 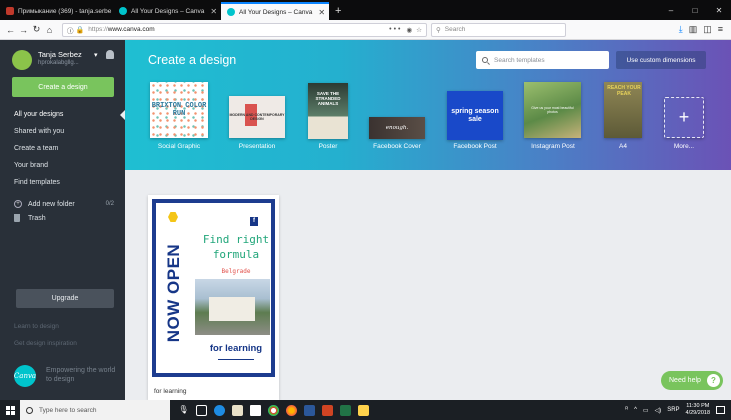 What do you see at coordinates (36, 29) in the screenshot?
I see `reload-icon: ↻` at bounding box center [36, 29].